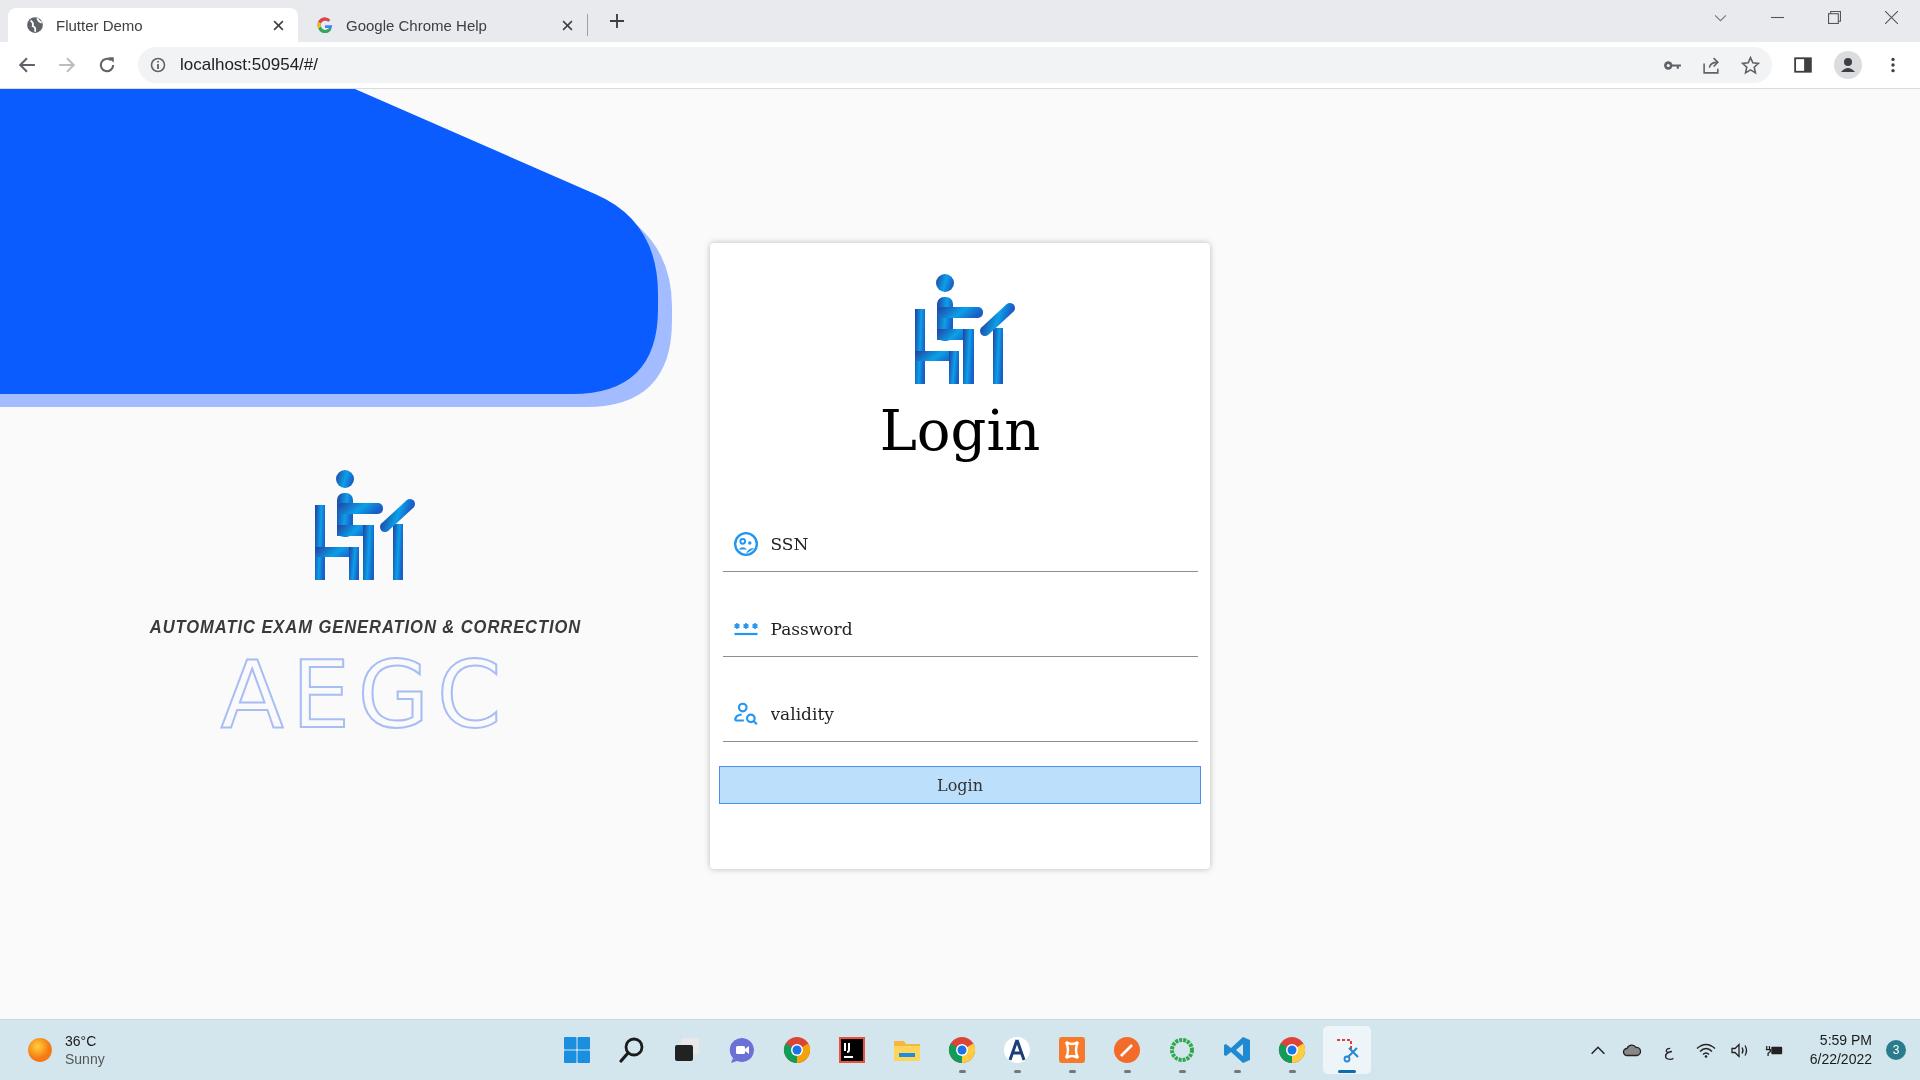 Image resolution: width=1920 pixels, height=1080 pixels. What do you see at coordinates (687, 1050) in the screenshot?
I see `task-view-icon` at bounding box center [687, 1050].